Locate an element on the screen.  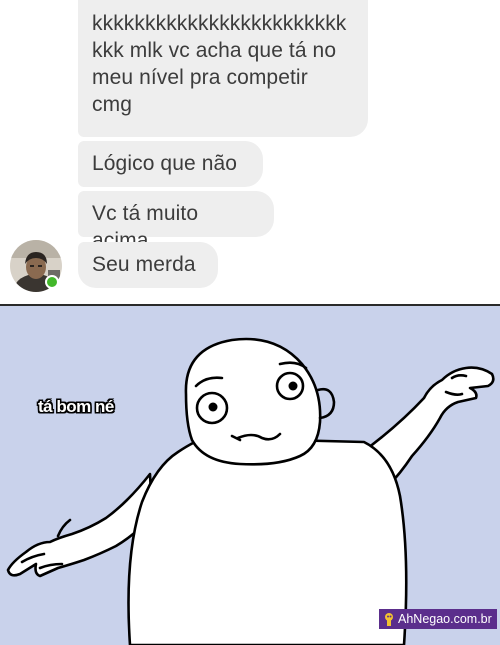
meme-caption: tá bom né is located at coordinates (76, 406).